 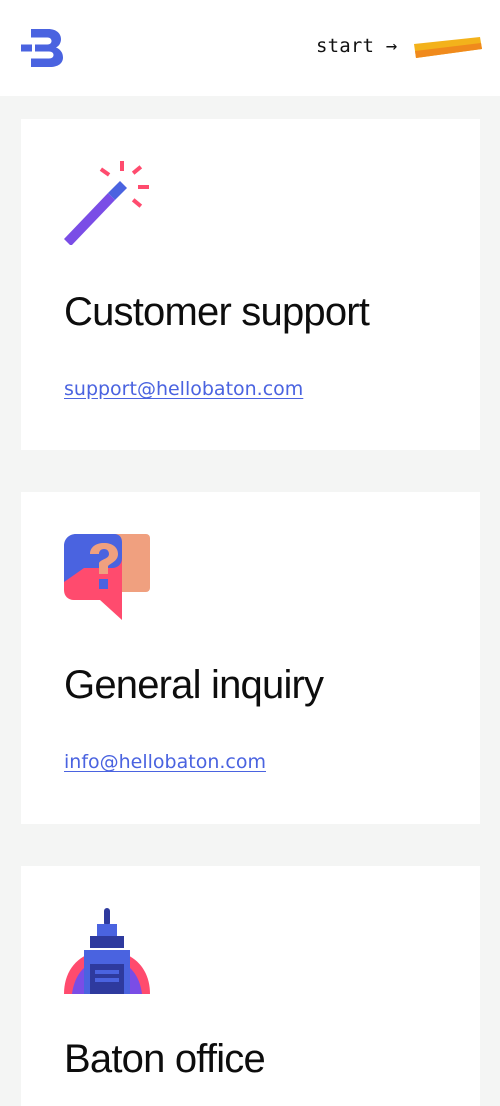 What do you see at coordinates (194, 685) in the screenshot?
I see `general-inquiry-title: General inquiry` at bounding box center [194, 685].